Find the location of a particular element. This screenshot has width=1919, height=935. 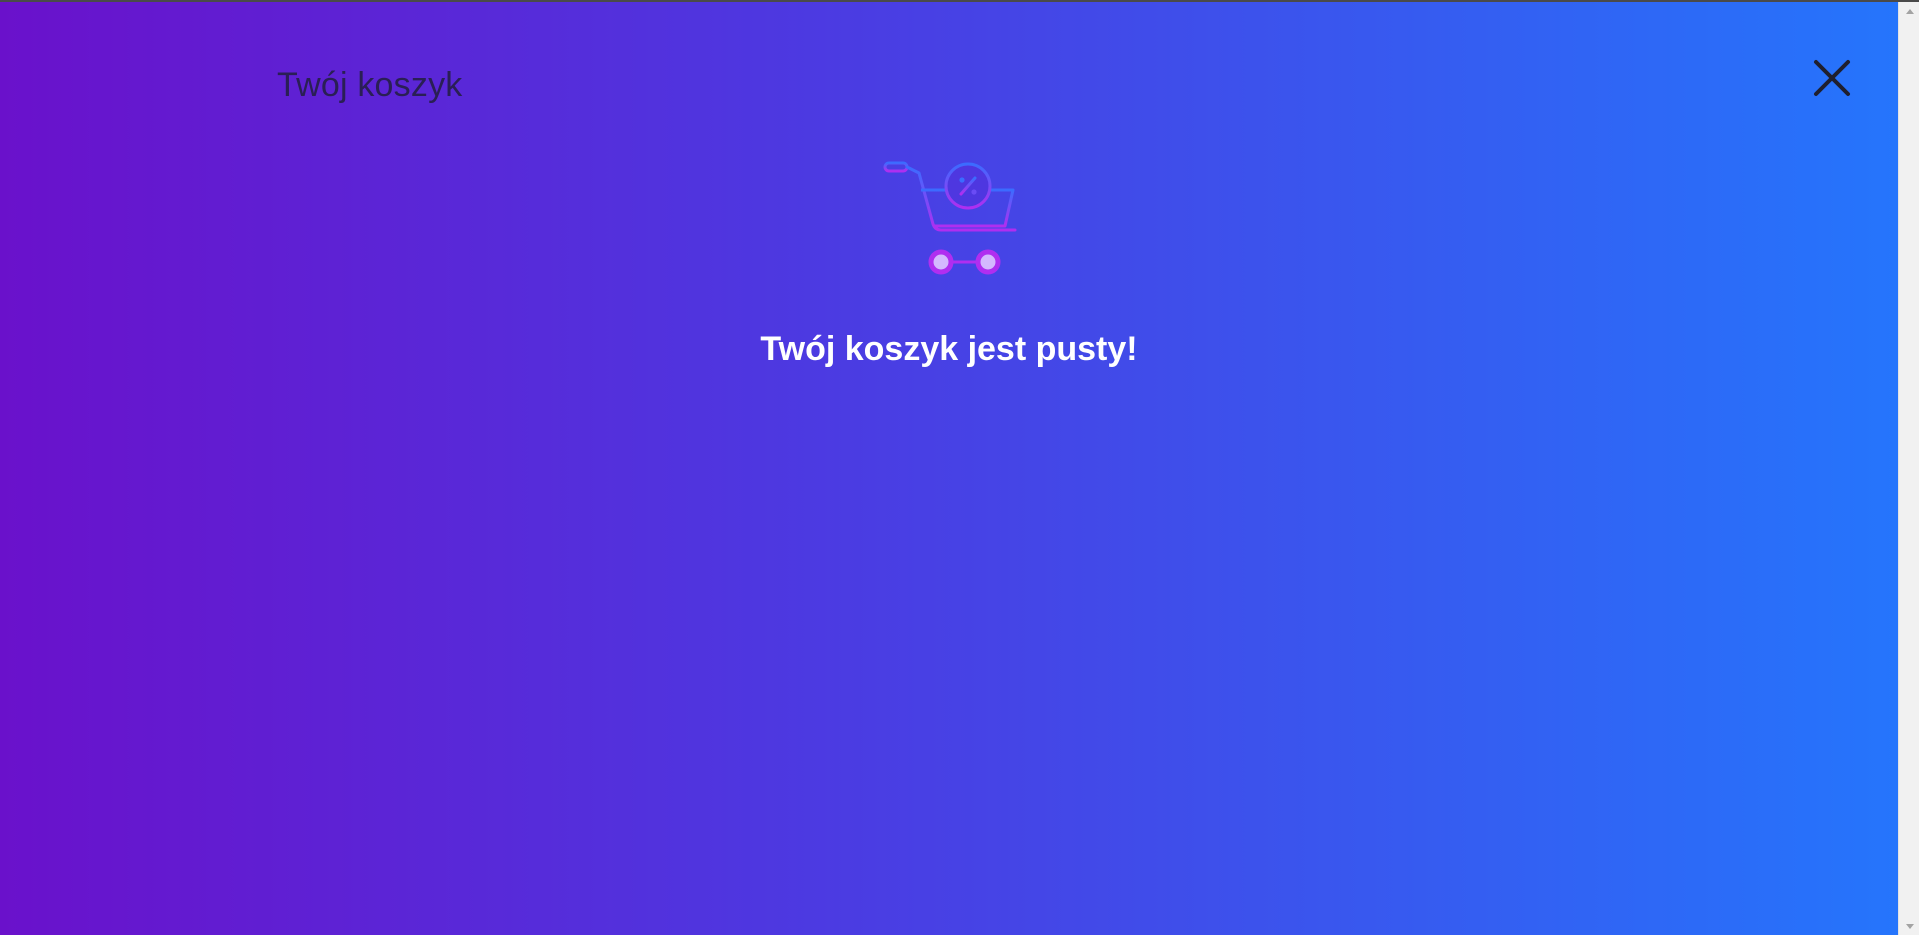

chevron-up-icon is located at coordinates (1909, 11).